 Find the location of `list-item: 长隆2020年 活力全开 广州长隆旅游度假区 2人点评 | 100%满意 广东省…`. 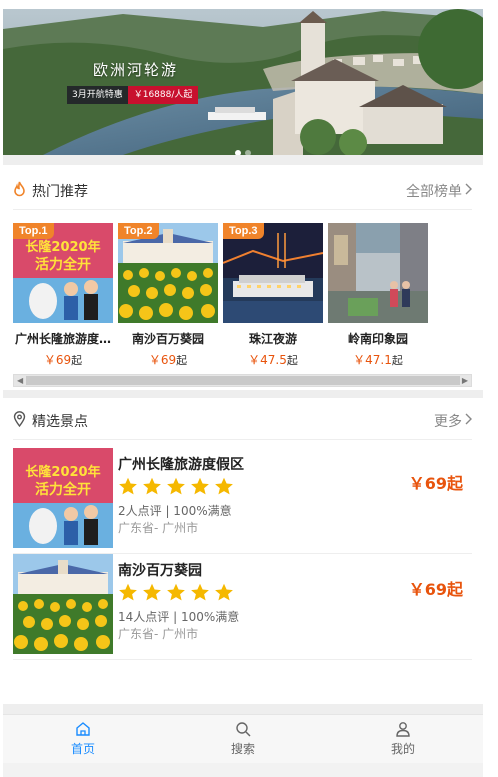

list-item: 长隆2020年 活力全开 广州长隆旅游度假区 2人点评 | 100%满意 广东省… is located at coordinates (242, 501).